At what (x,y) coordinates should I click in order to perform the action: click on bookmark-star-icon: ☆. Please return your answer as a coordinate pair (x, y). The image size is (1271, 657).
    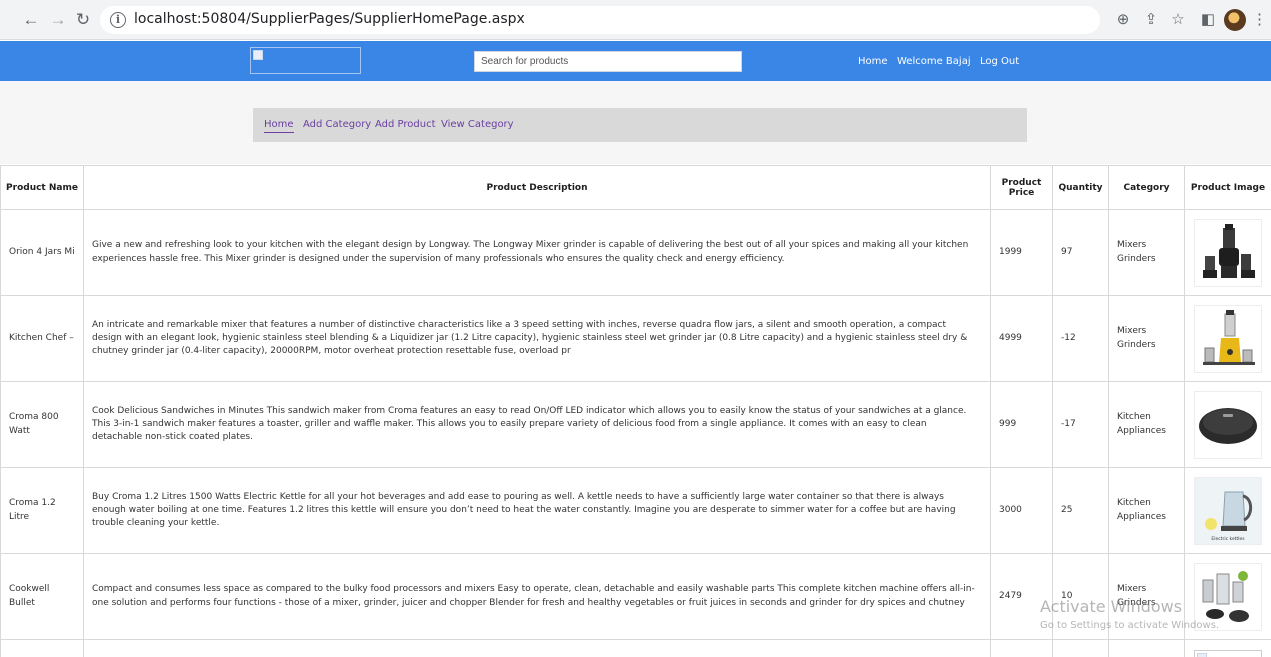
    Looking at the image, I should click on (1178, 20).